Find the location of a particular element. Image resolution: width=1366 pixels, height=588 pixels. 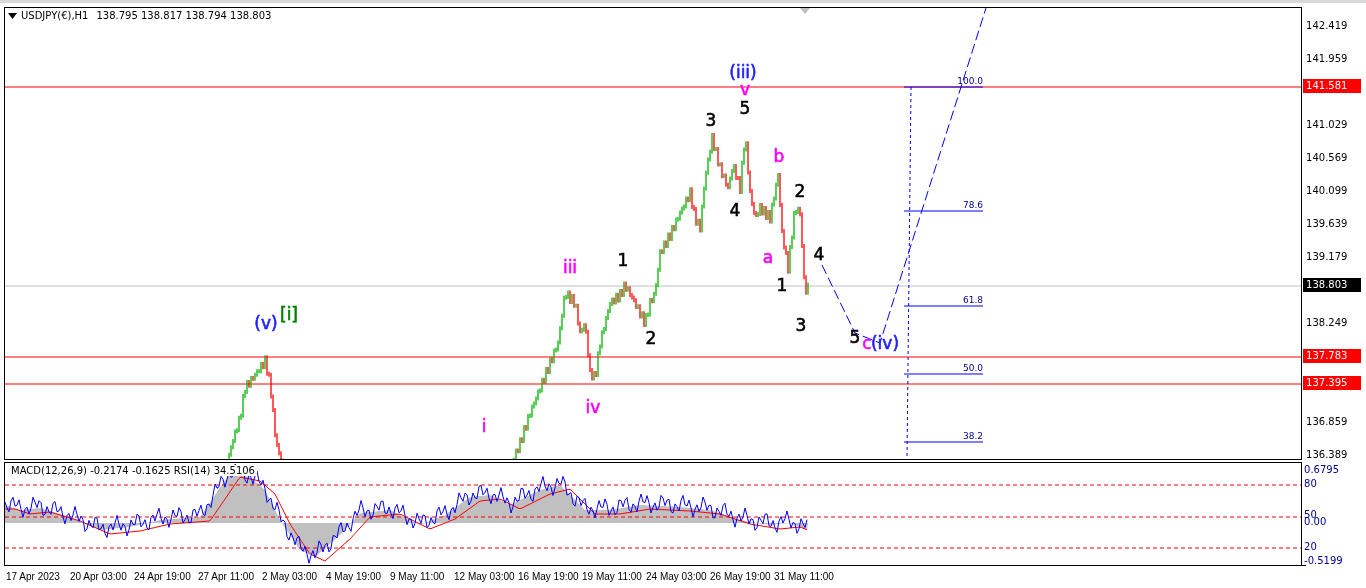

wave-label: i is located at coordinates (484, 426).